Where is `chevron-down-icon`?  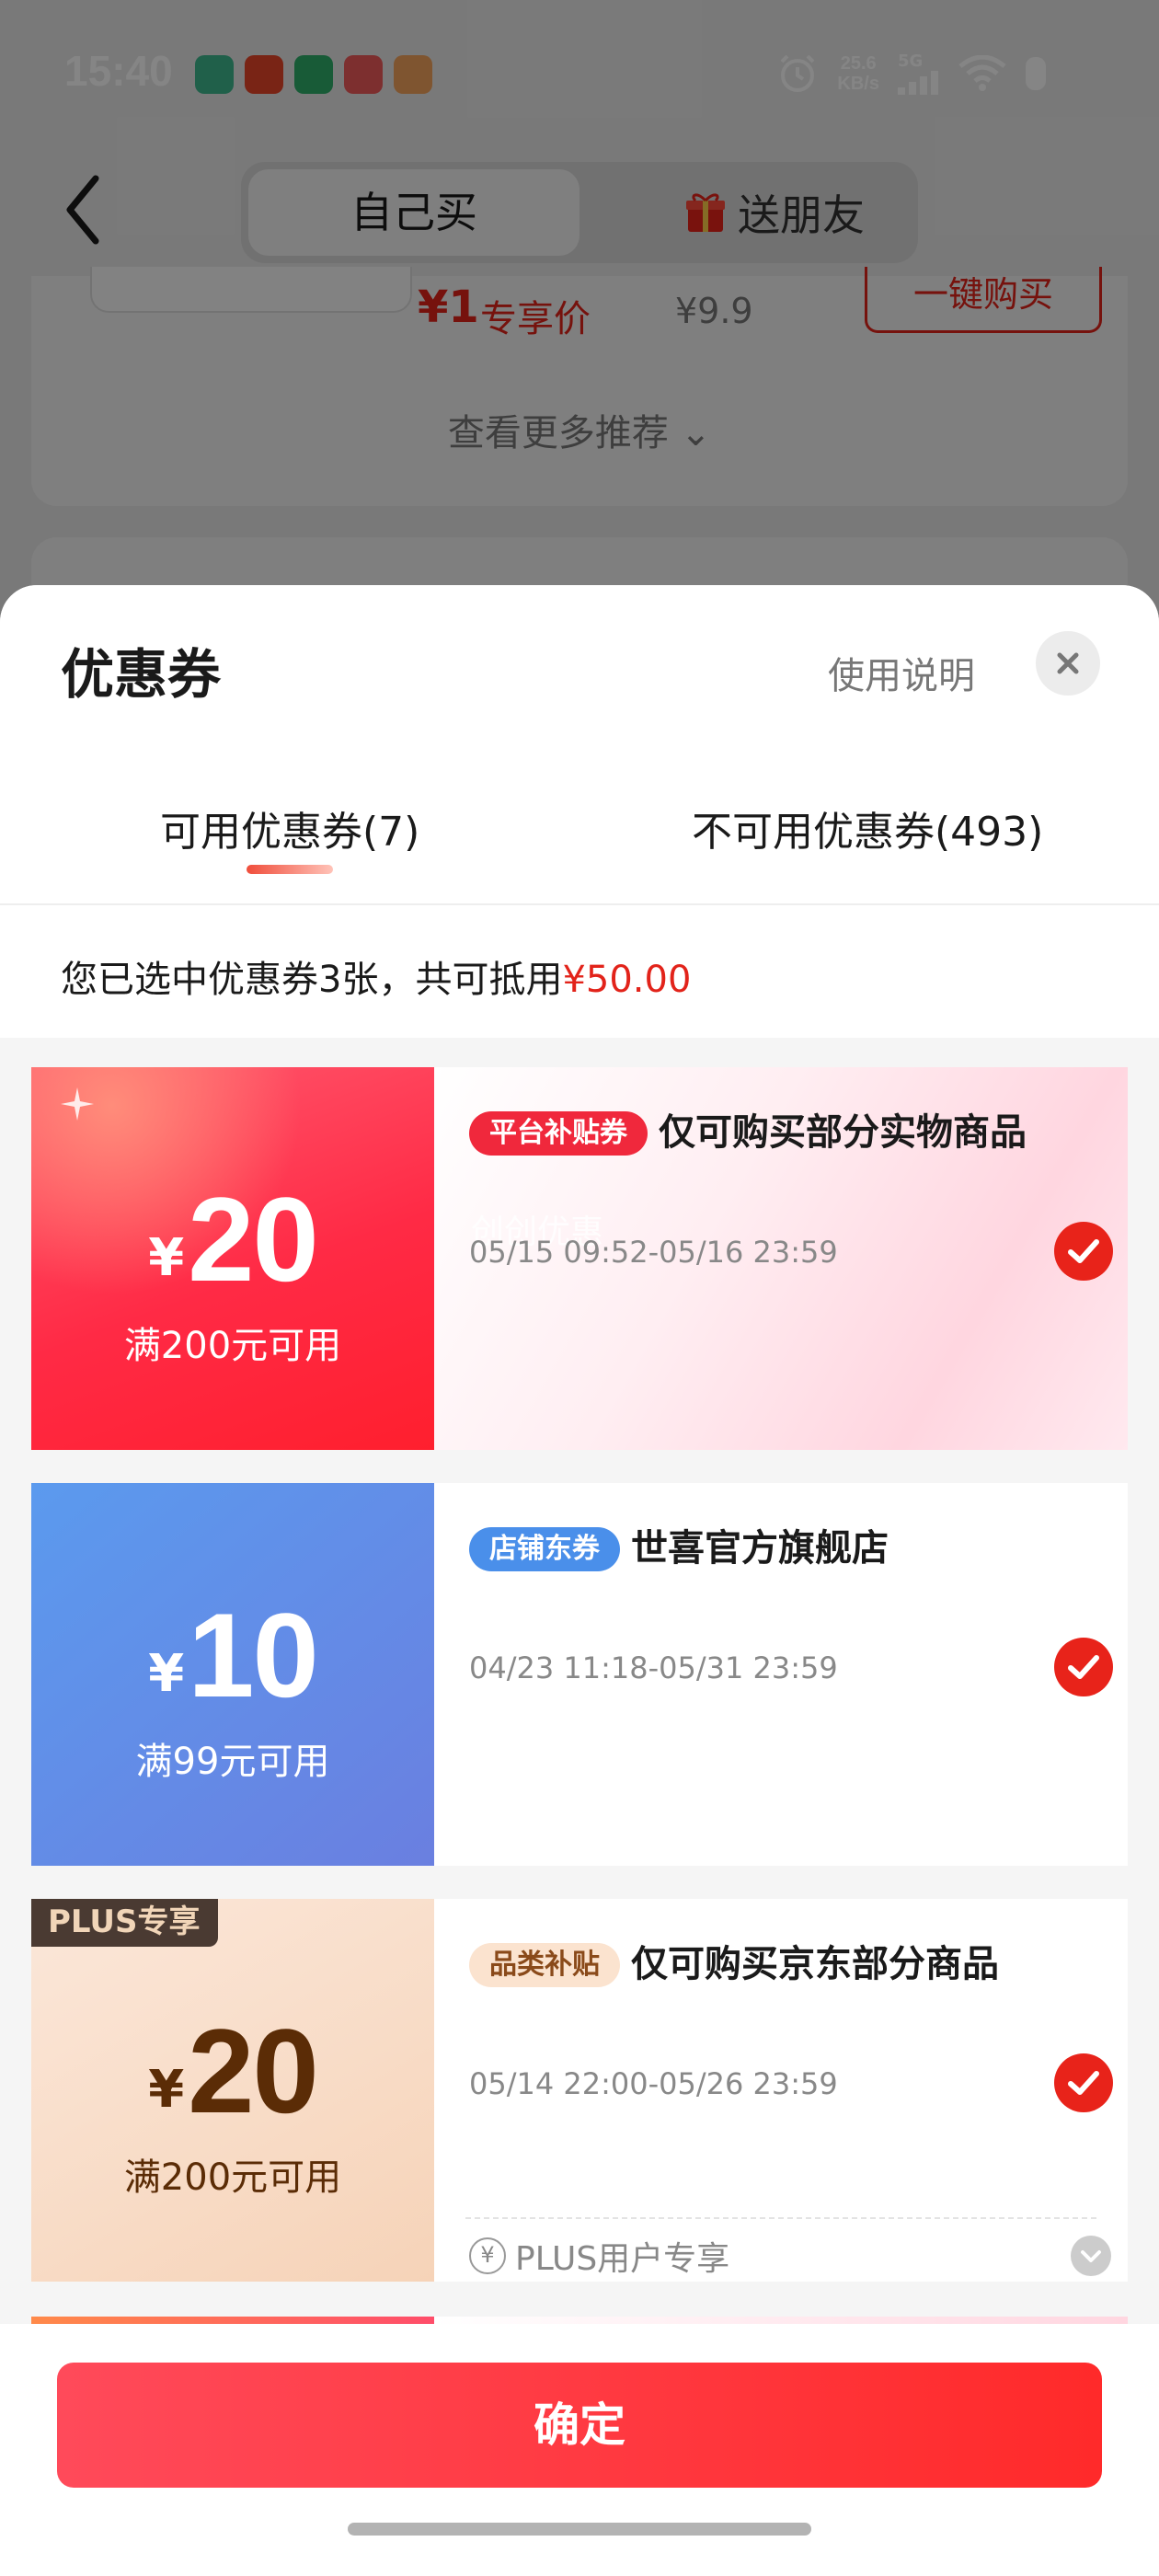
chevron-down-icon is located at coordinates (1091, 2256).